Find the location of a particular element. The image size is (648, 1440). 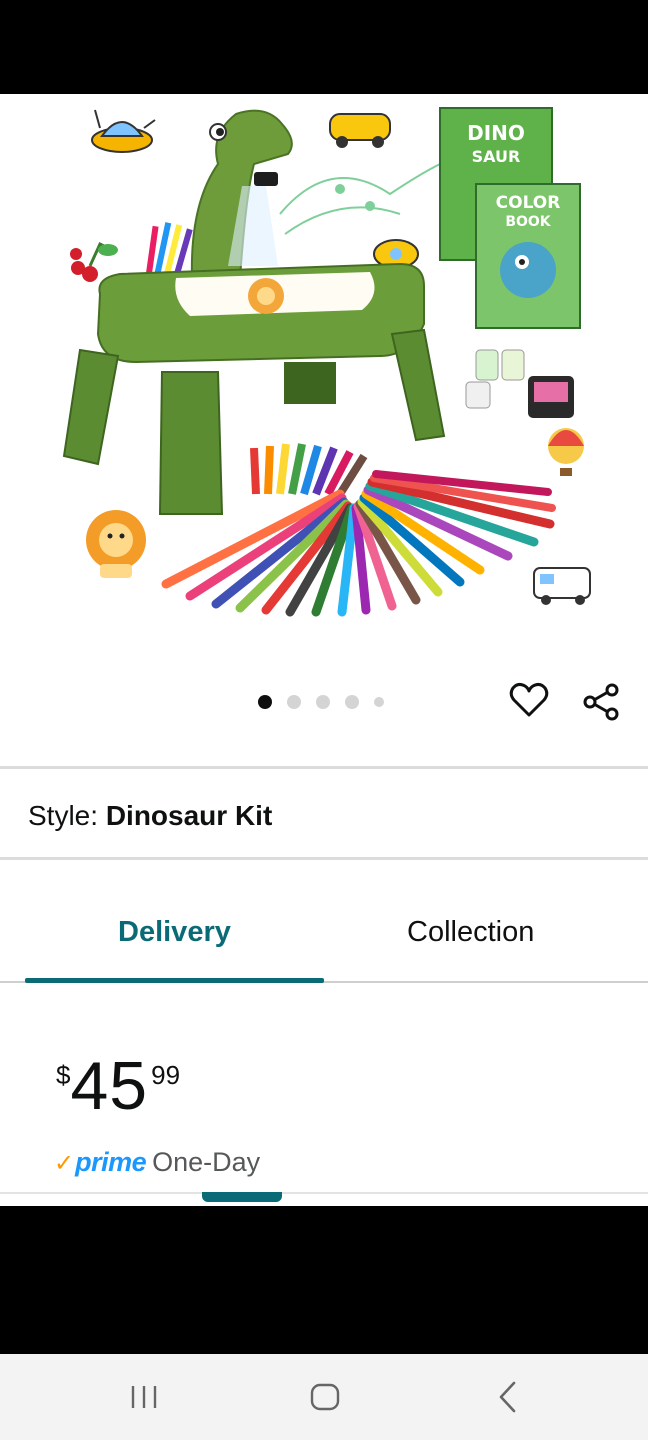

book-dino-text: DINO is located at coordinates (496, 133).